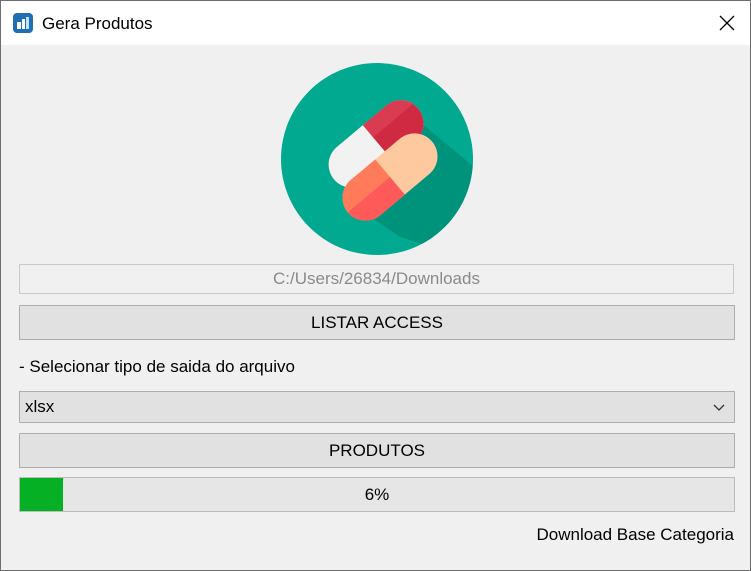 The image size is (751, 571). What do you see at coordinates (635, 535) in the screenshot?
I see `download-base-categoria-link: Download Base Categoria` at bounding box center [635, 535].